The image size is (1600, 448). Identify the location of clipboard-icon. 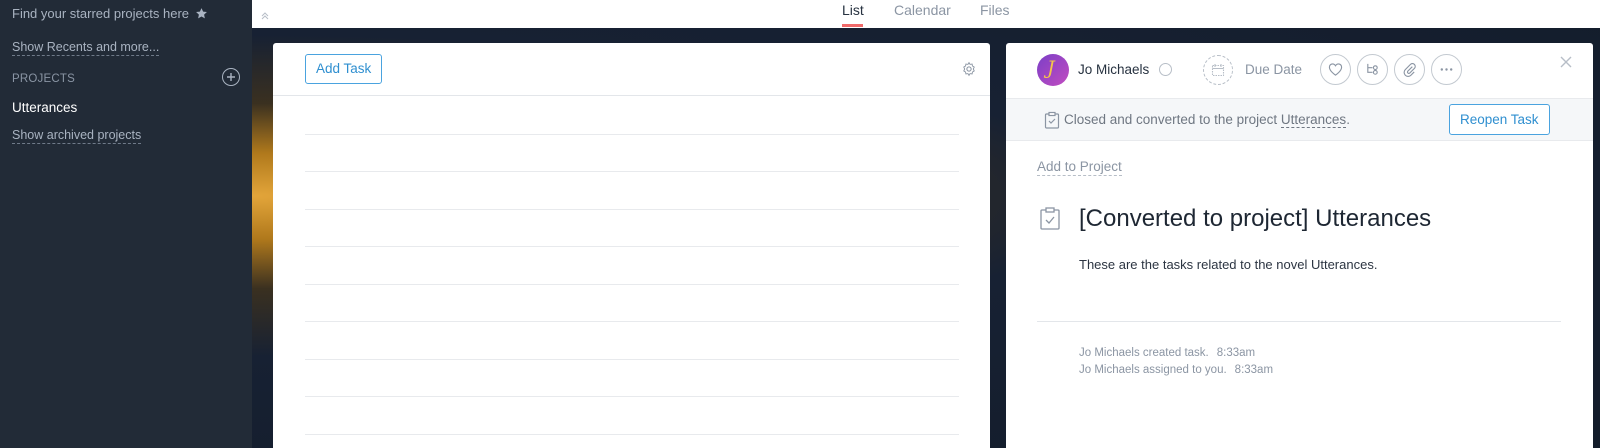
(1052, 120).